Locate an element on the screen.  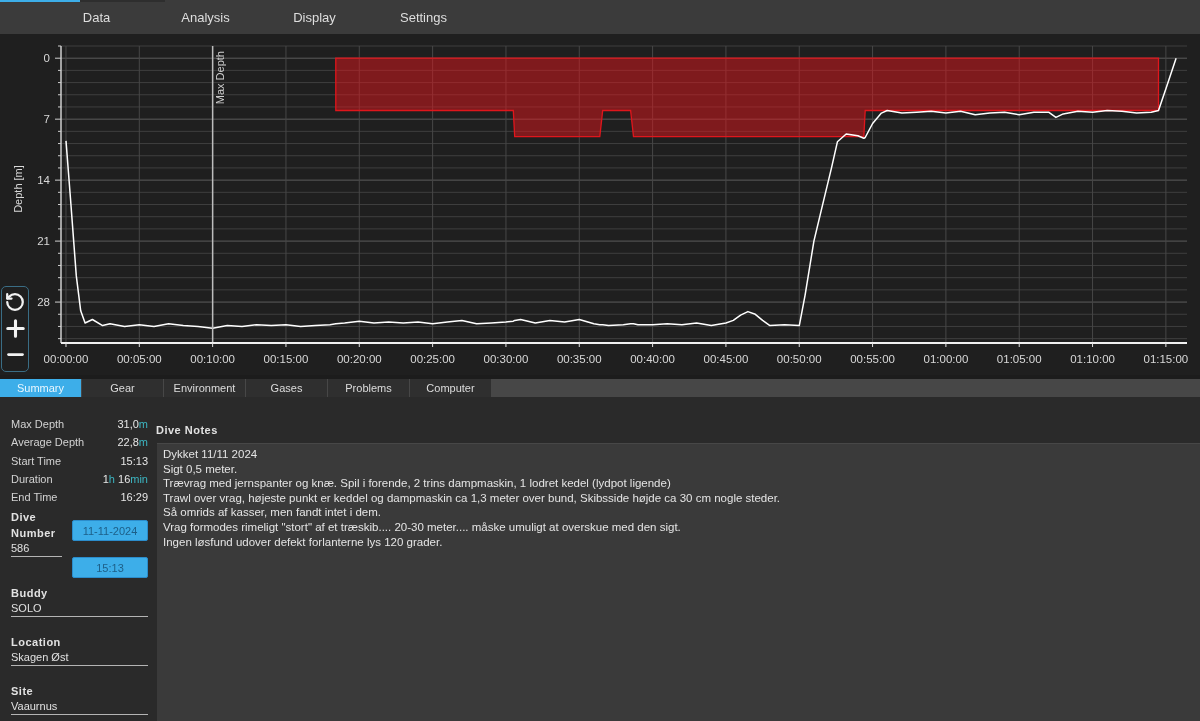
minus-icon is located at coordinates (15, 355).